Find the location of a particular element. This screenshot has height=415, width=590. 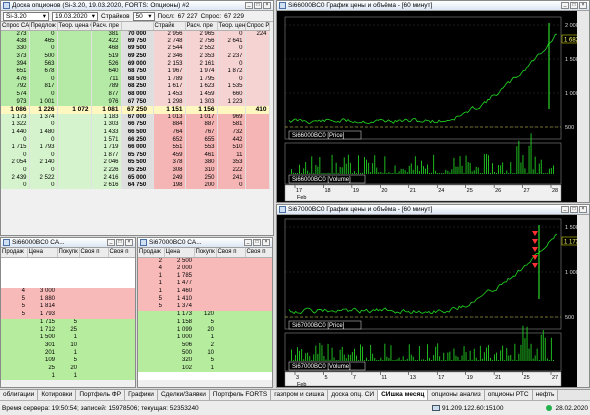

table-cell: 468 is located at coordinates (106, 49).